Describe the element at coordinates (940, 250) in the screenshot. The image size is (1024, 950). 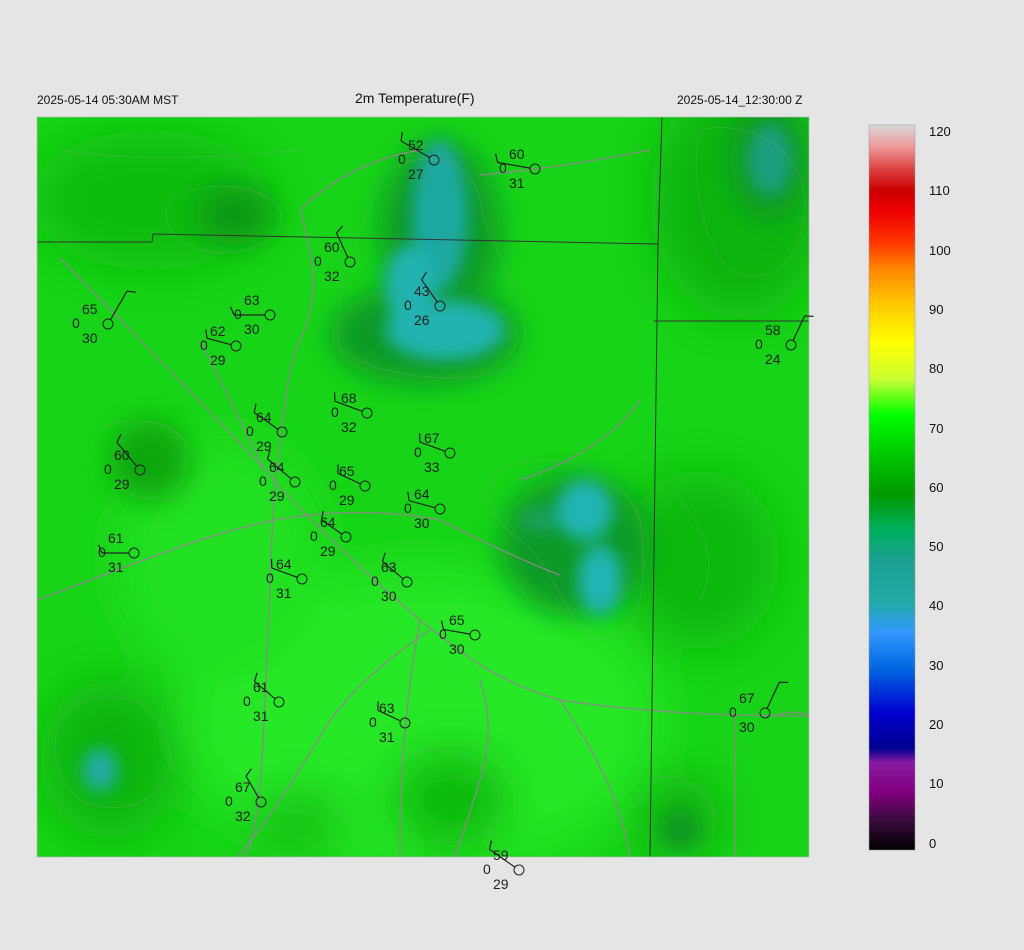
I see `colorbar-tick-label: 100` at that location.